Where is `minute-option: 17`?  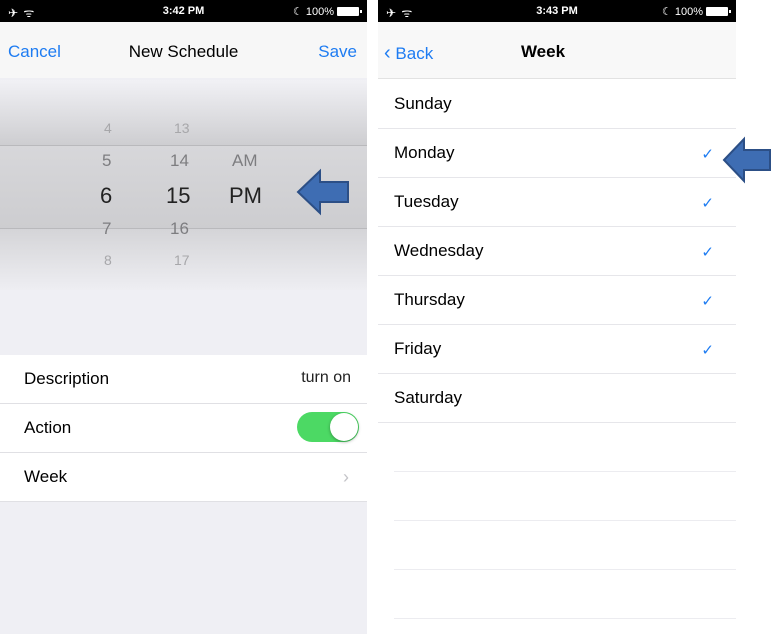 minute-option: 17 is located at coordinates (182, 260).